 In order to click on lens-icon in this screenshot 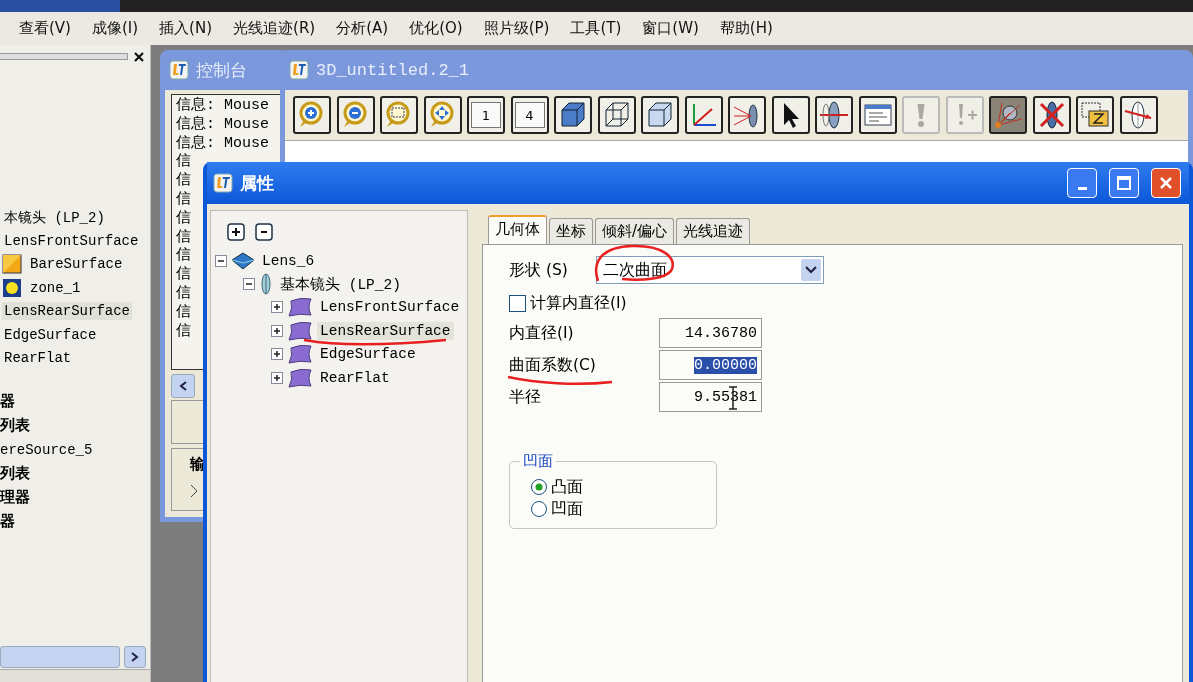, I will do `click(834, 115)`.